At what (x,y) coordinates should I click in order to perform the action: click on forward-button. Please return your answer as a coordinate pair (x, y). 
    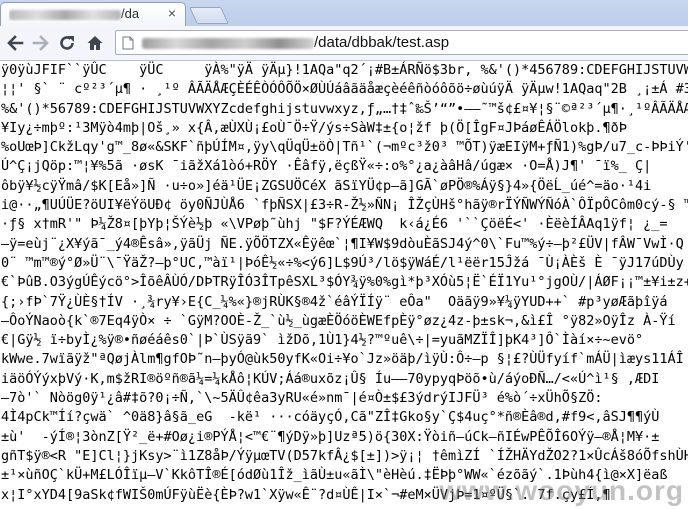
    Looking at the image, I should click on (41, 43).